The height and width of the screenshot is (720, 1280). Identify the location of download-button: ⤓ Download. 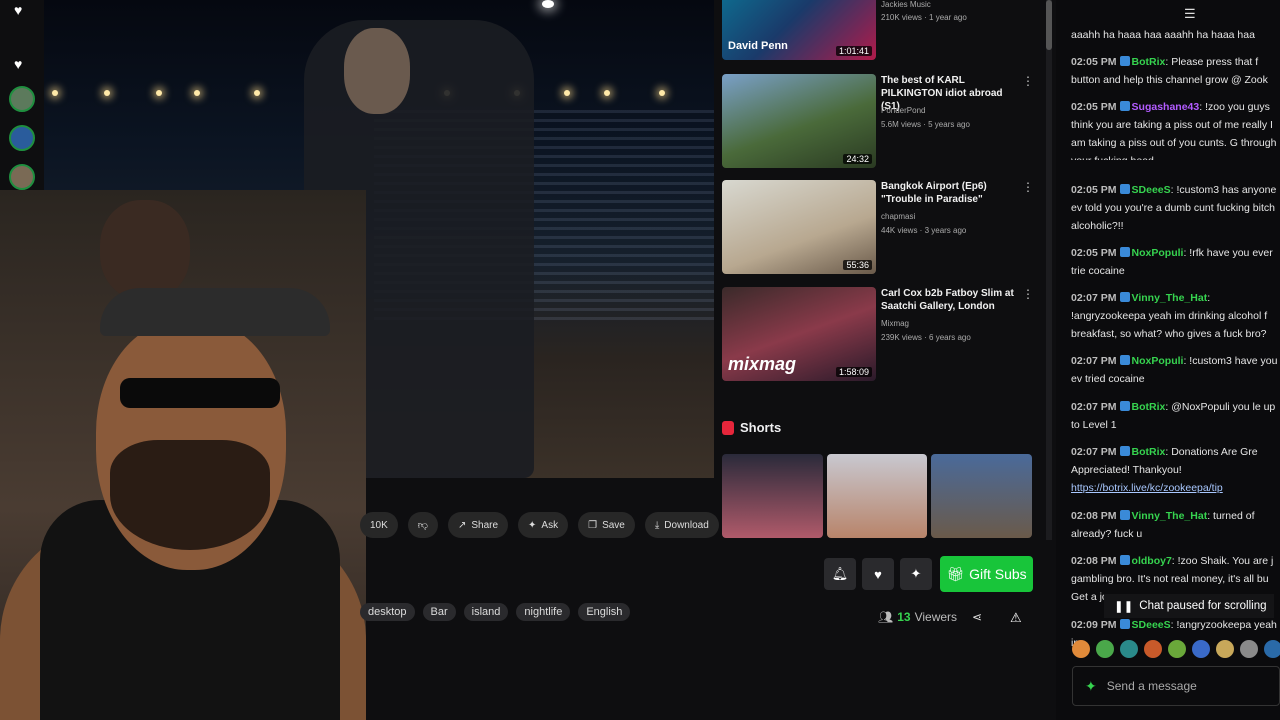
(681, 525).